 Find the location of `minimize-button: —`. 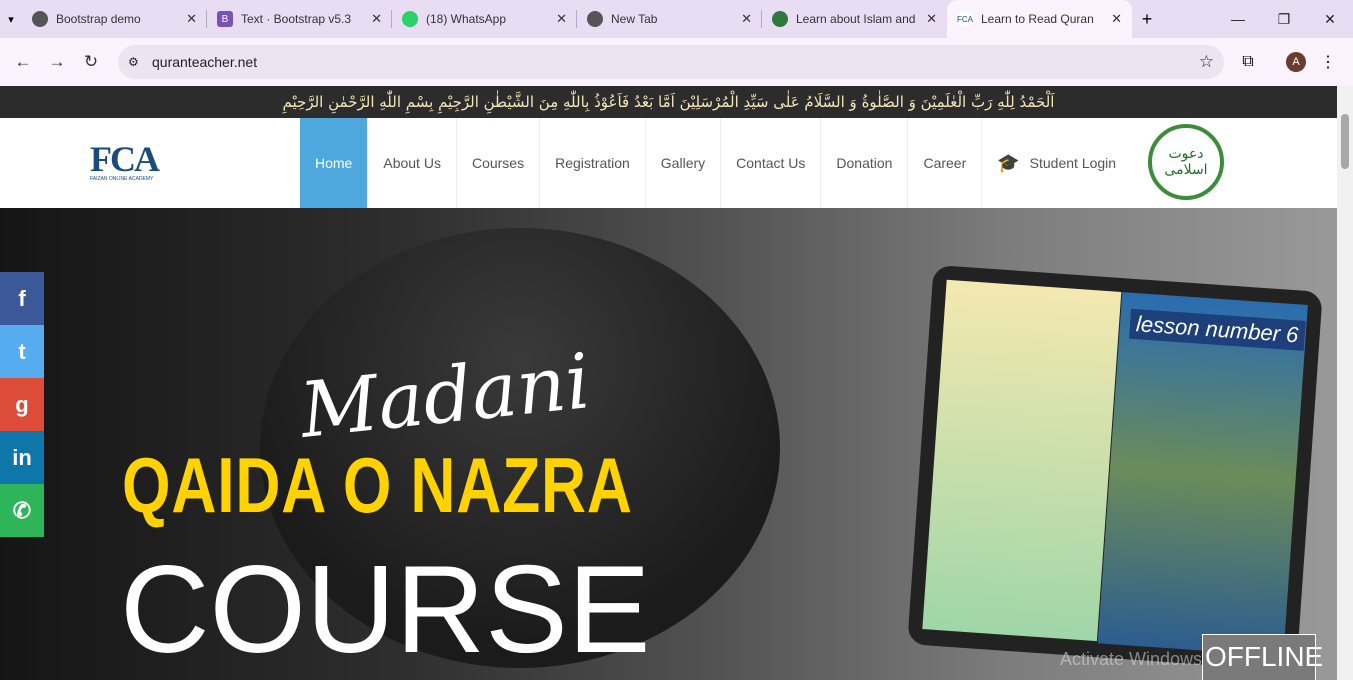

minimize-button: — is located at coordinates (1238, 19).